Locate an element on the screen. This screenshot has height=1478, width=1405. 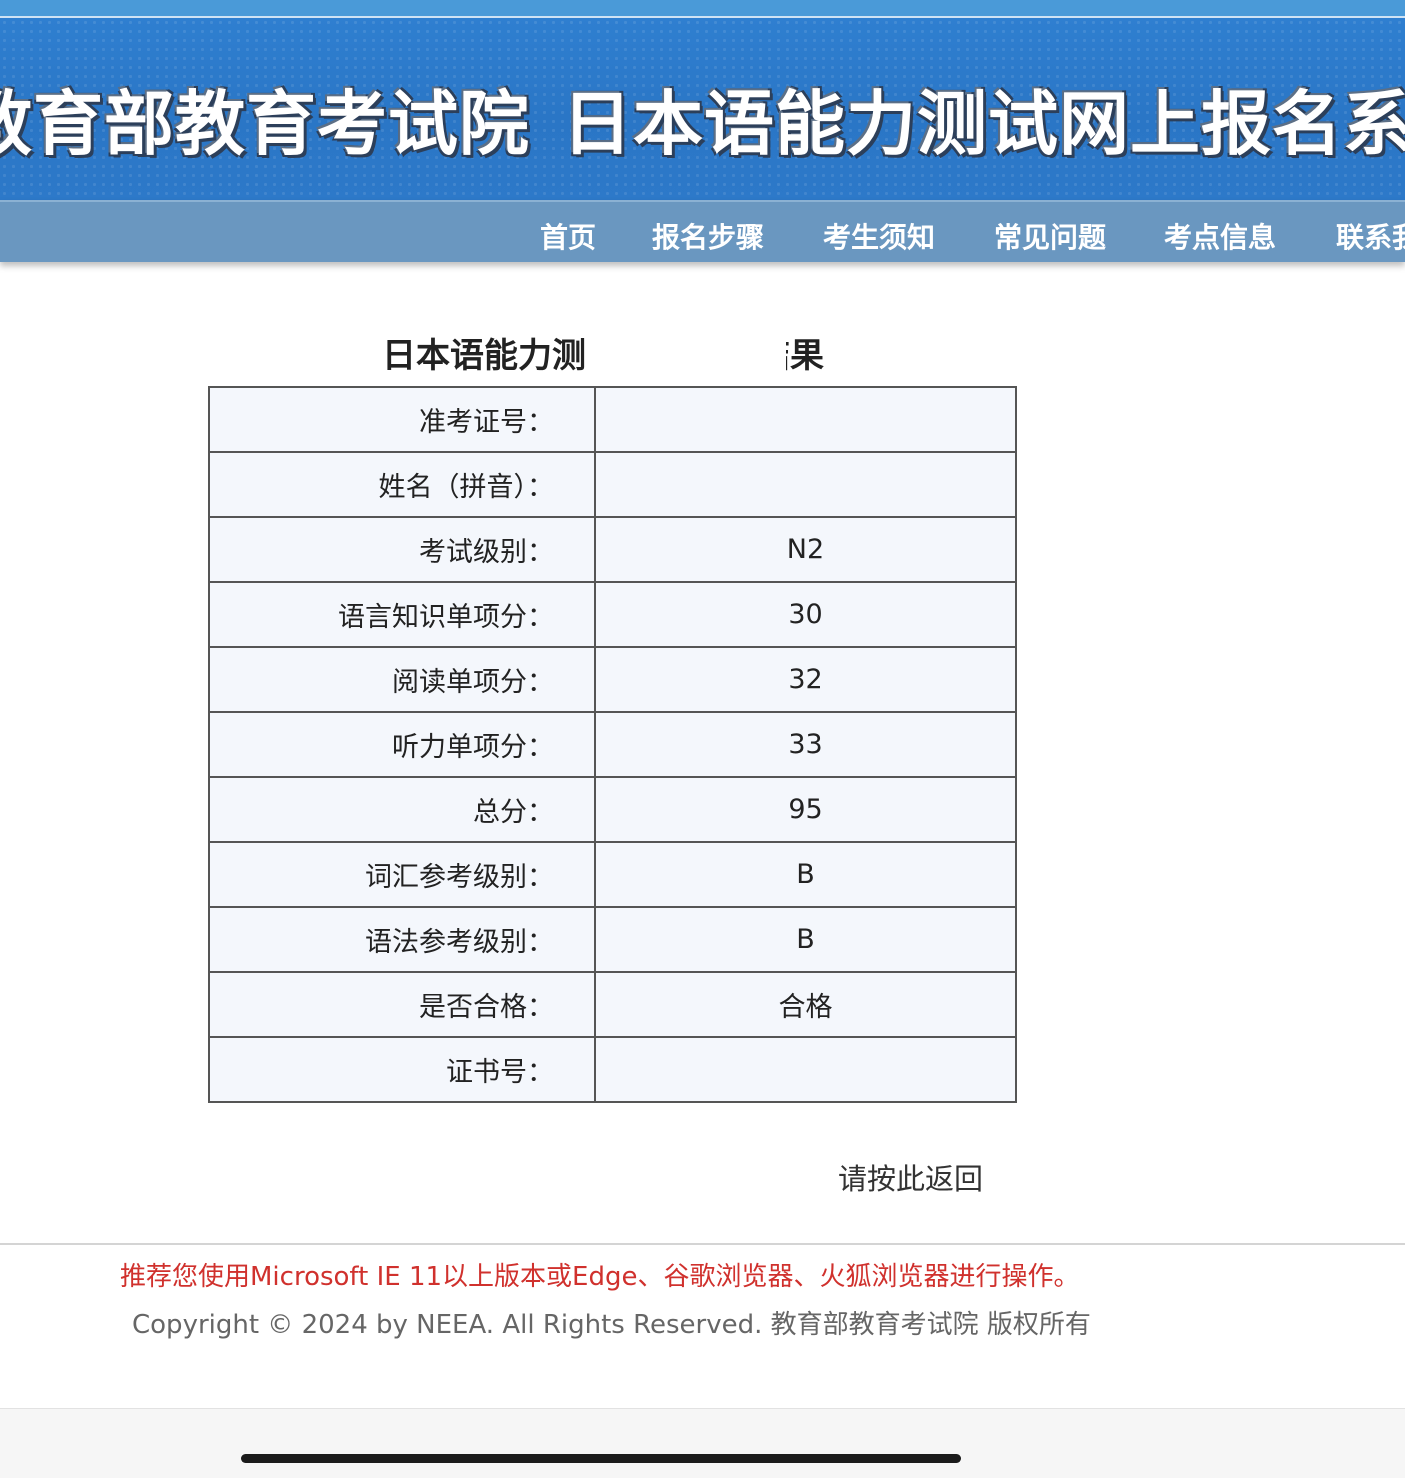
top-border is located at coordinates (702, 9).